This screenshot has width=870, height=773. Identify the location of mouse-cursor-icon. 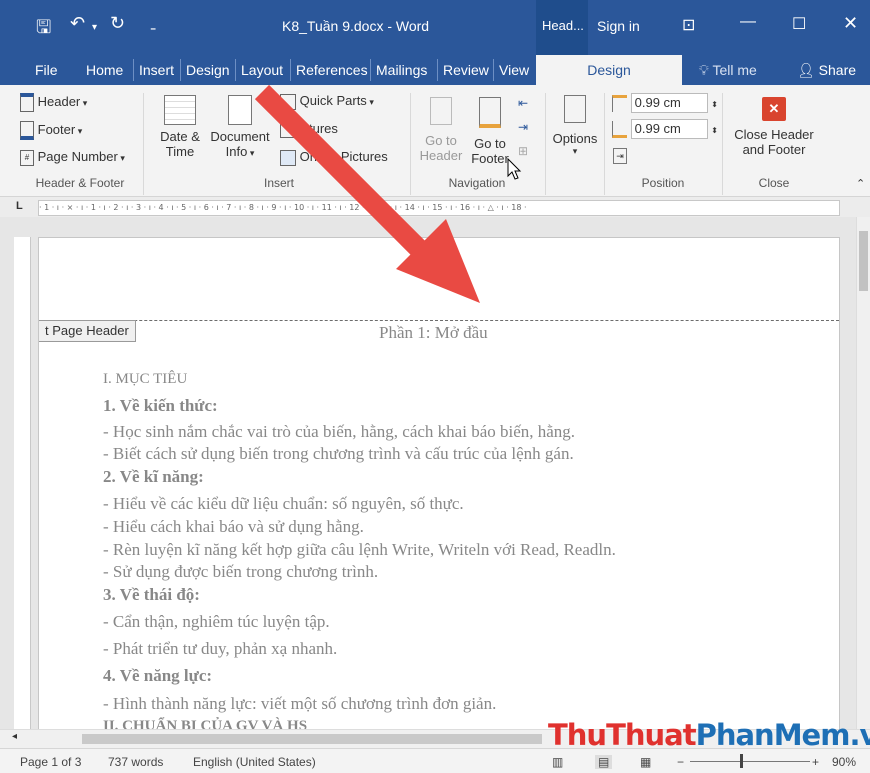
(514, 169).